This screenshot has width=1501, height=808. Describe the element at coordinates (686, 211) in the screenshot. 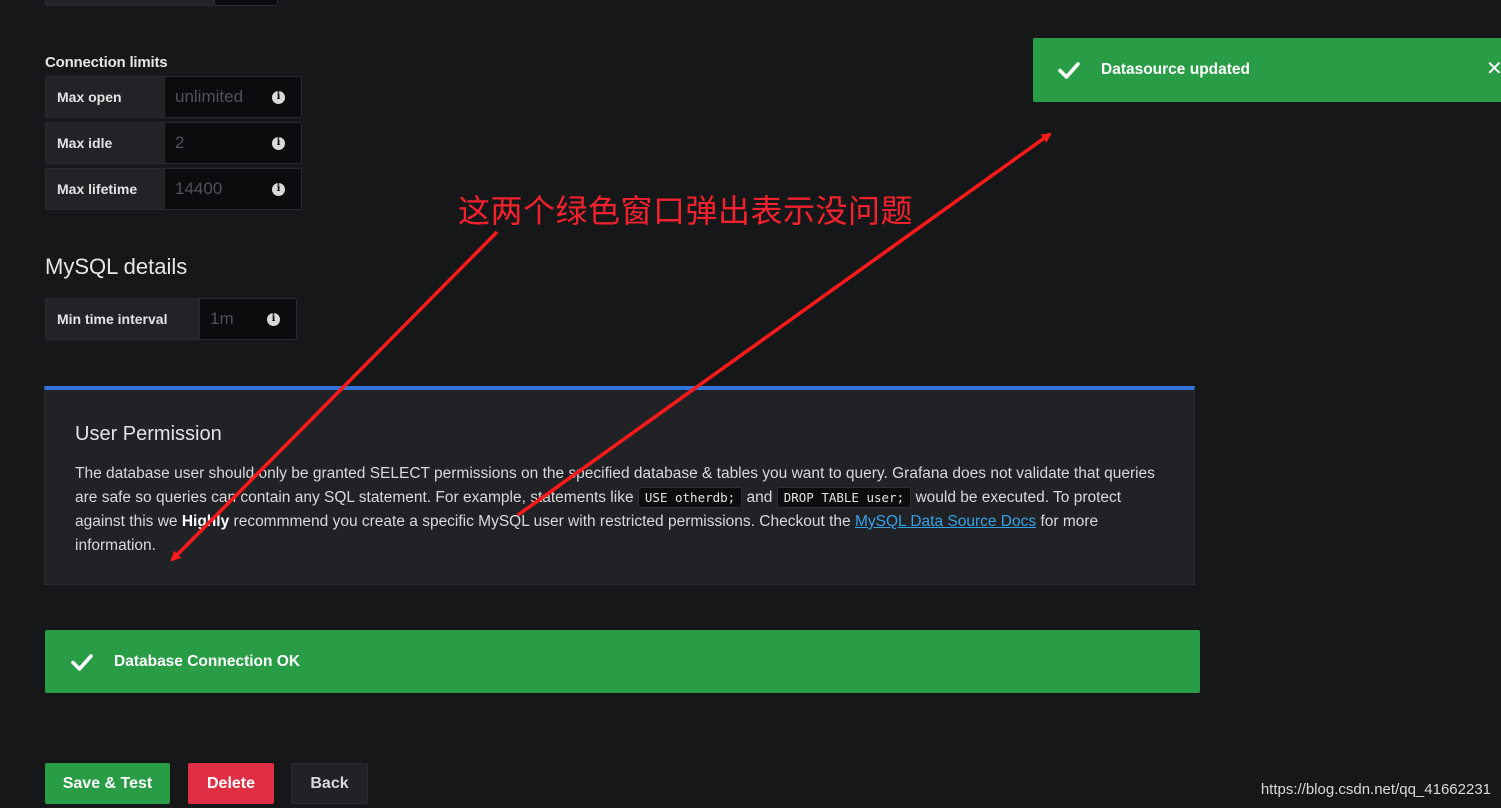

I see `annotation-text: 这两个绿色窗口弹出表示没问题` at that location.